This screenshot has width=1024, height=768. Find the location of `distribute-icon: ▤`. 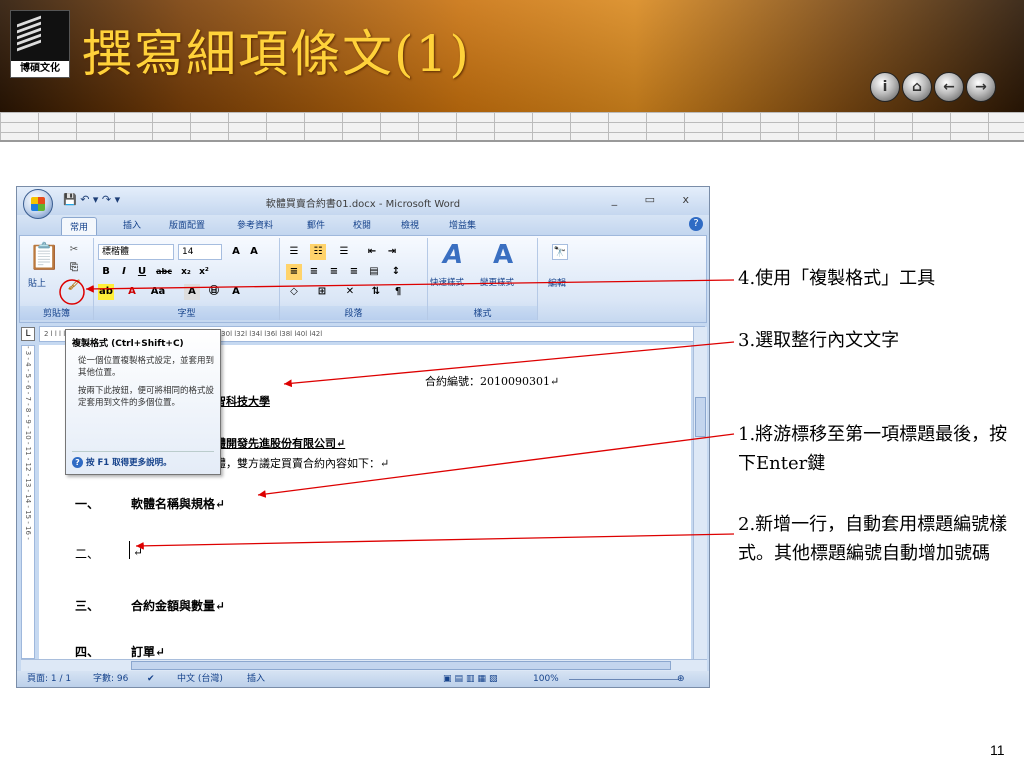

distribute-icon: ▤ is located at coordinates (374, 272).